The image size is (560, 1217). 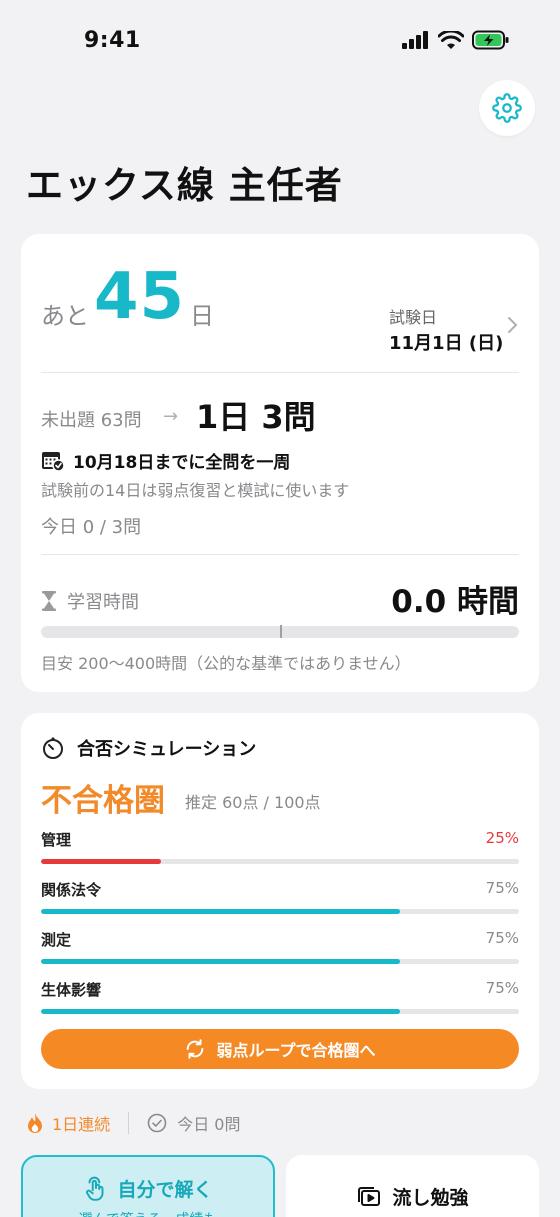 I want to click on check-circle-icon, so click(x=157, y=1123).